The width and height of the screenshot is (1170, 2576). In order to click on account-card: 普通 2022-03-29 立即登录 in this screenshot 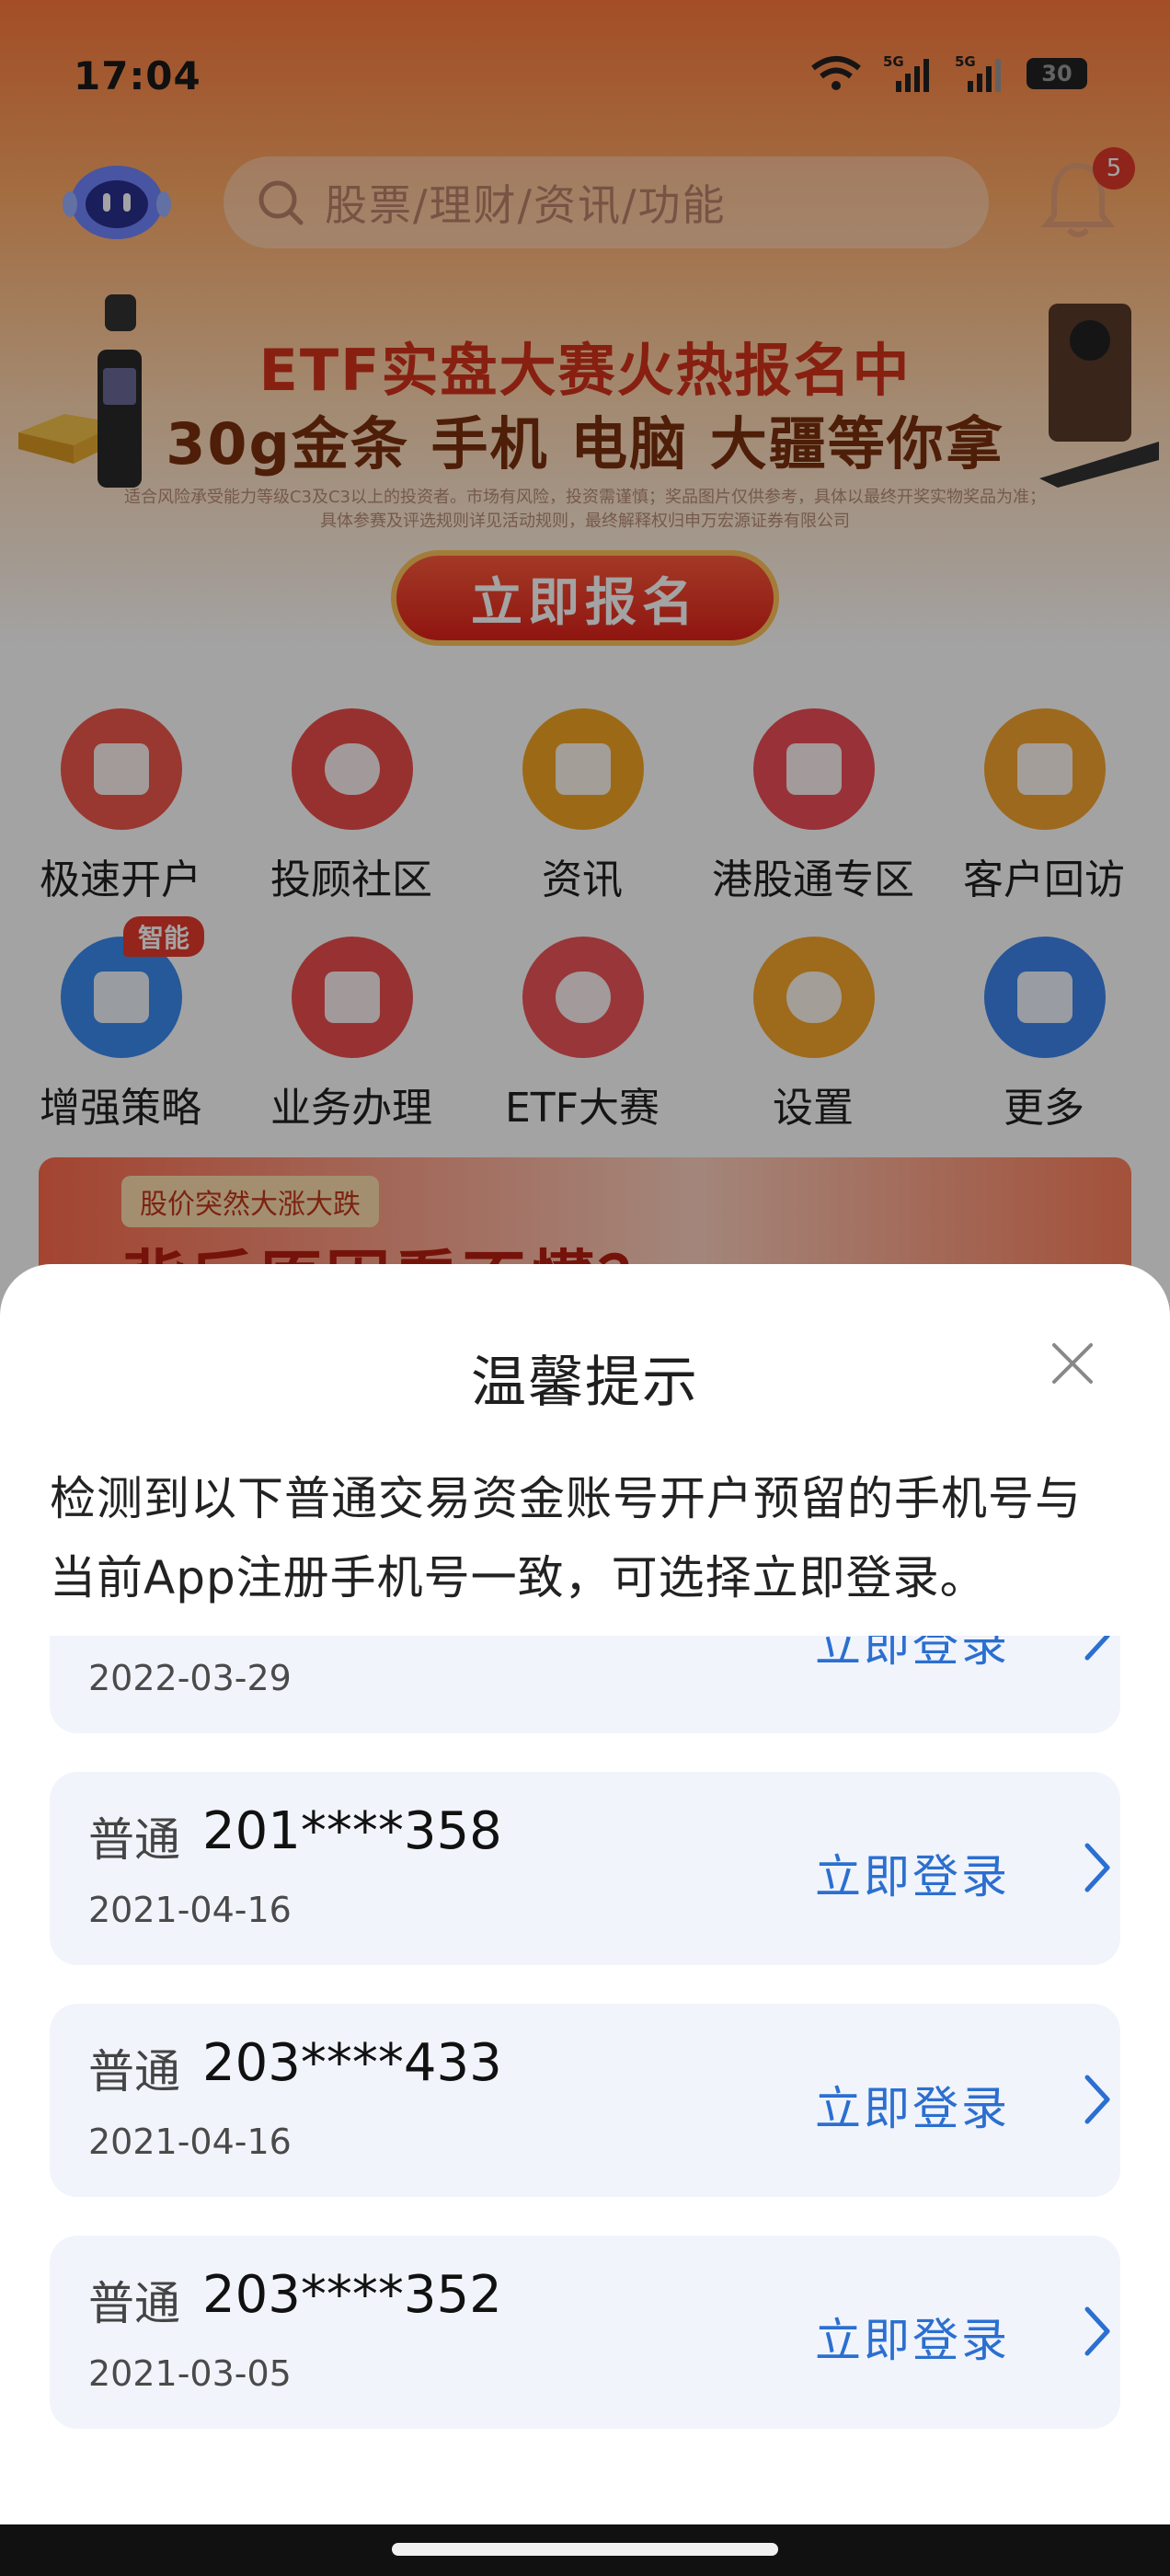, I will do `click(585, 1684)`.